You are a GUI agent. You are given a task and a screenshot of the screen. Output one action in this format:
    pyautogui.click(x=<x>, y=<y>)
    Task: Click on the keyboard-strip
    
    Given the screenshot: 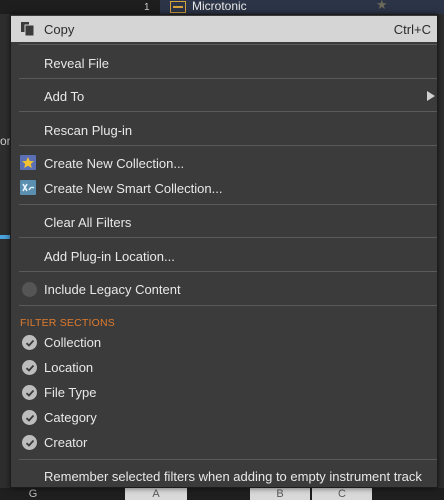 What is the action you would take?
    pyautogui.click(x=222, y=494)
    